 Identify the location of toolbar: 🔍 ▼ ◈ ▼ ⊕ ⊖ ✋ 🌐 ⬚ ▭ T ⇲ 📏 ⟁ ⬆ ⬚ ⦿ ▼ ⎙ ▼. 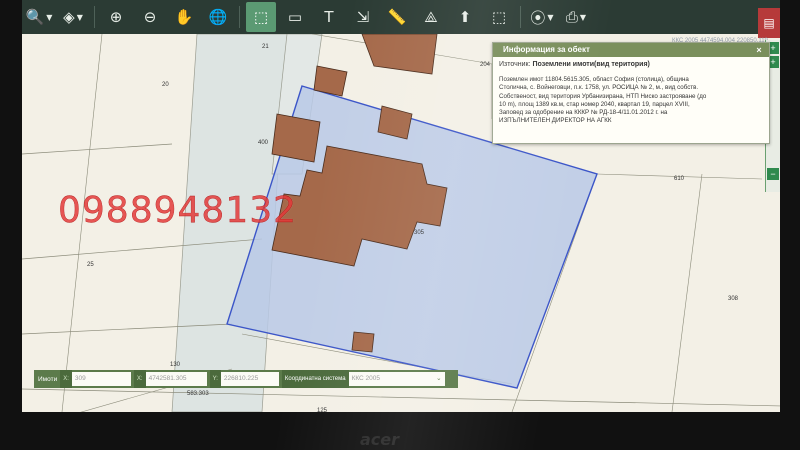
(401, 17).